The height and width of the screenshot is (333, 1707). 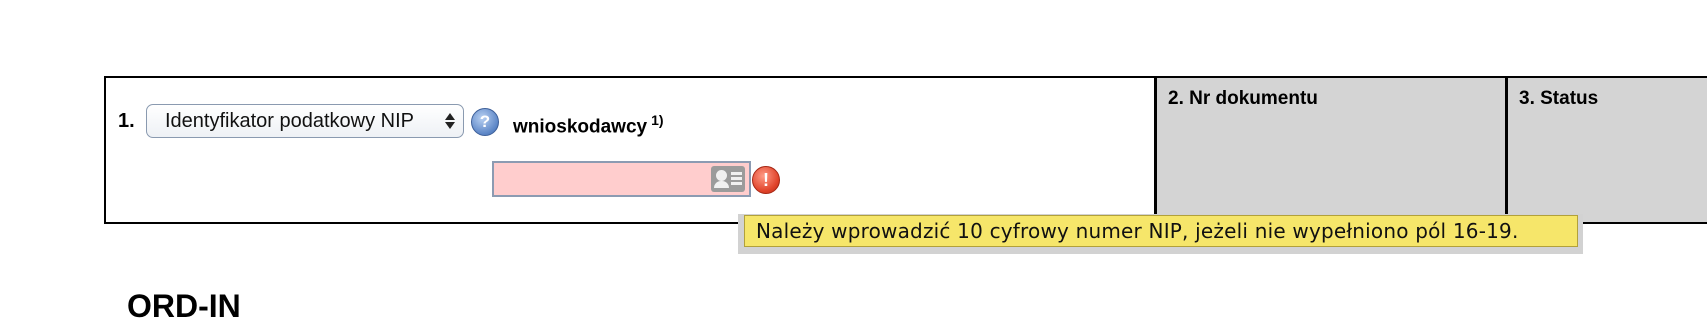 What do you see at coordinates (728, 179) in the screenshot?
I see `contact-card-icon` at bounding box center [728, 179].